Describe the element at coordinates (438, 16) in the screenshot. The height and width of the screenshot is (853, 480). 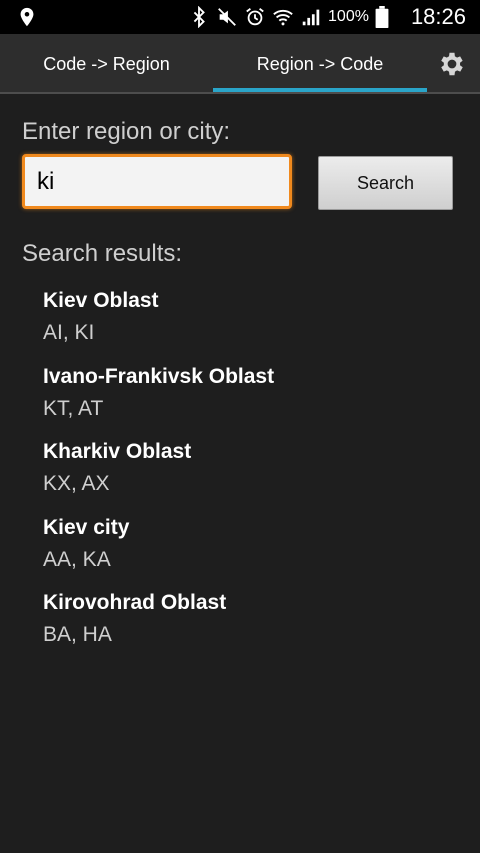
I see `clock: 18:26` at that location.